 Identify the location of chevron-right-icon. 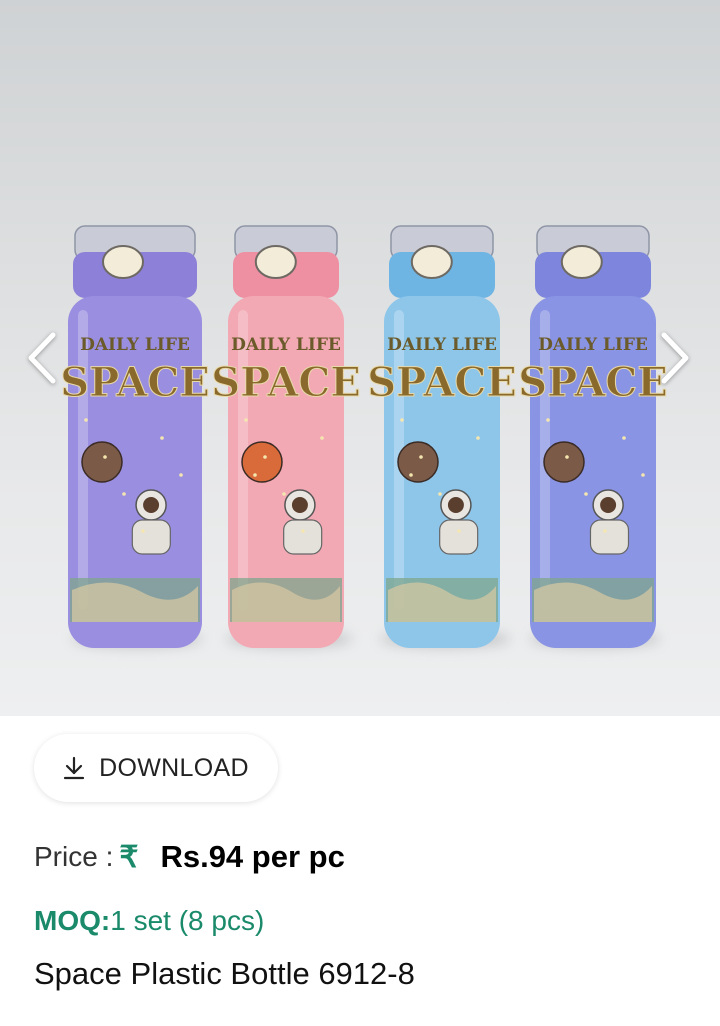
(675, 358).